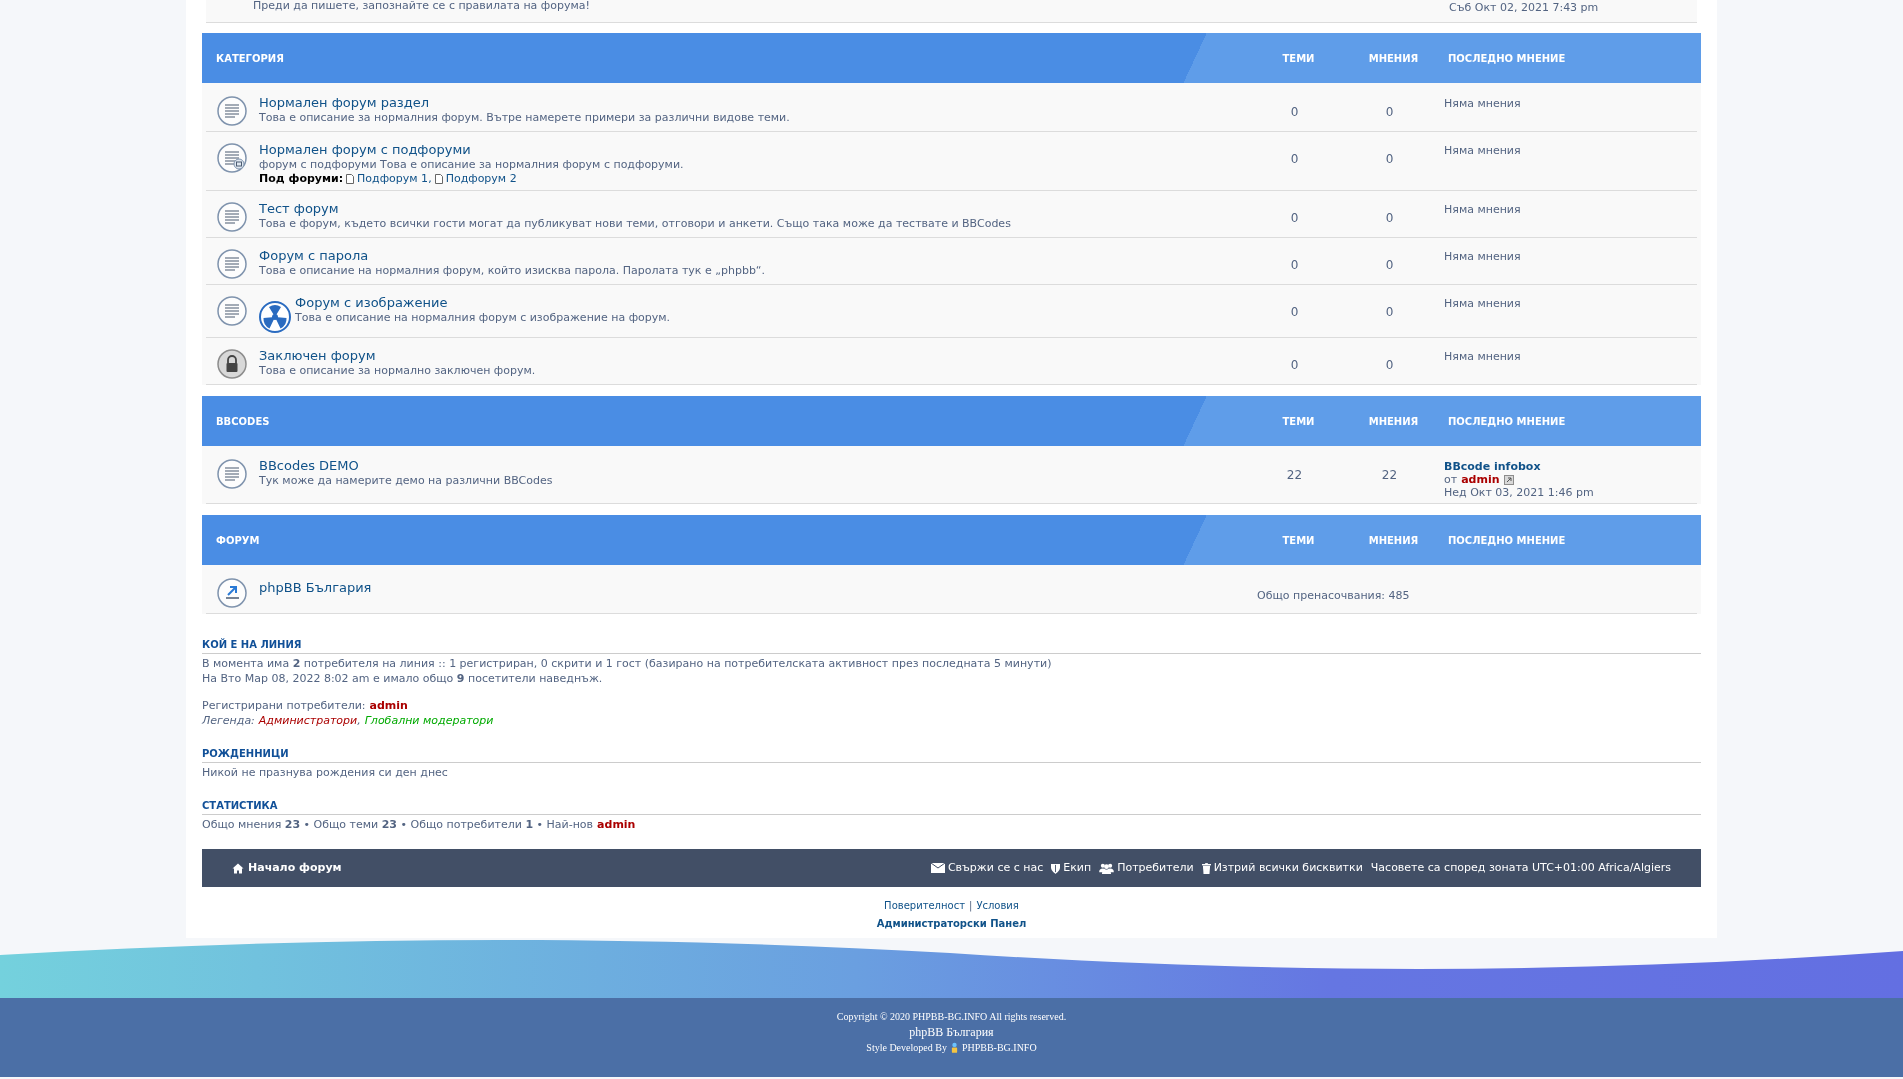 The height and width of the screenshot is (1079, 1903). I want to click on admin-panel-link: Администраторски Панел, so click(951, 923).